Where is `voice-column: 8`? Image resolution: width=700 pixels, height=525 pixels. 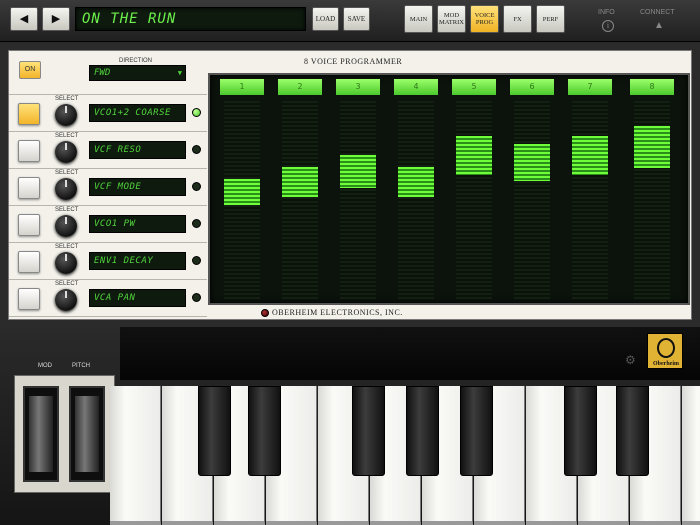 voice-column: 8 is located at coordinates (652, 190).